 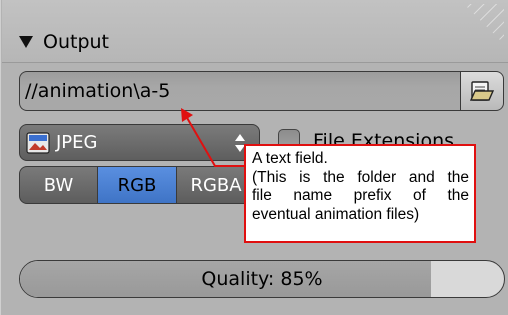 What do you see at coordinates (213, 137) in the screenshot?
I see `callout-arrow-icon` at bounding box center [213, 137].